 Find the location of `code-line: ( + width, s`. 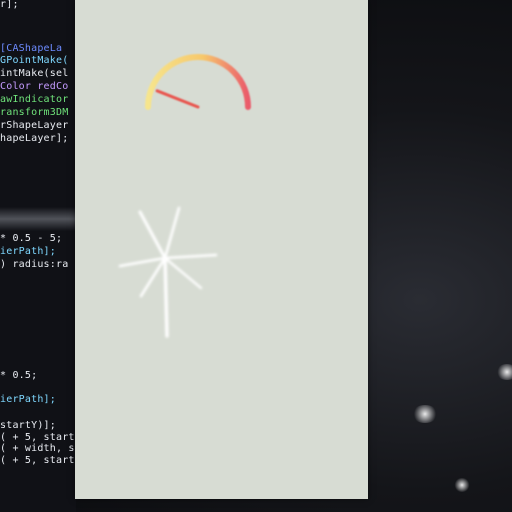

code-line: ( + width, s is located at coordinates (37, 448).